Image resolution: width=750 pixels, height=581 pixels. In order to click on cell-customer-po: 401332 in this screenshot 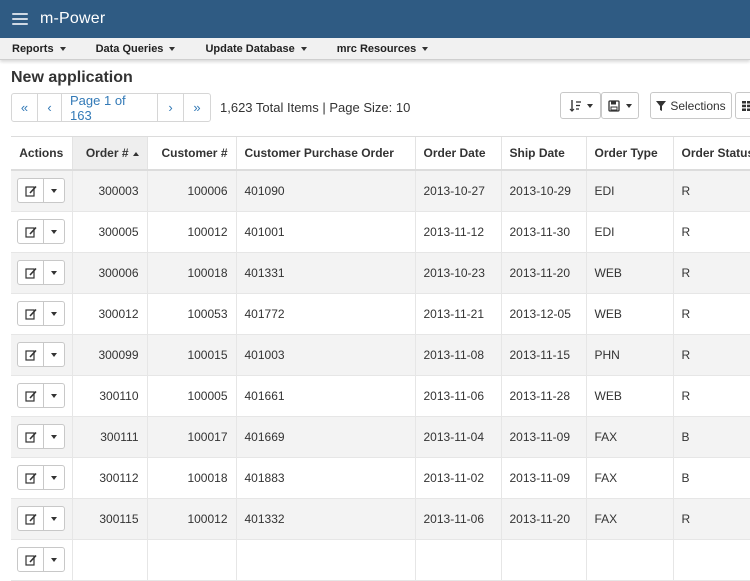, I will do `click(326, 519)`.